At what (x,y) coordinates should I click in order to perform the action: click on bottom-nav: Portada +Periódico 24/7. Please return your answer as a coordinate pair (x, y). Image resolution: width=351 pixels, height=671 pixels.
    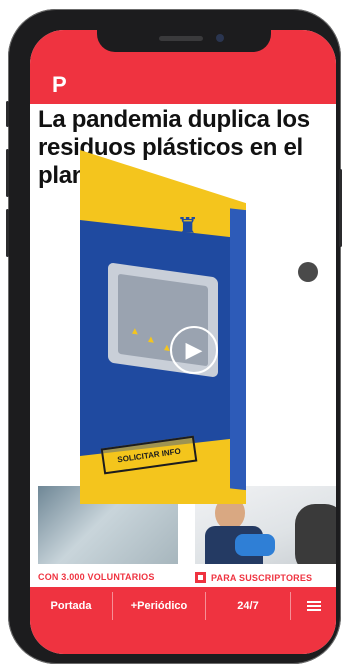
    Looking at the image, I should click on (183, 620).